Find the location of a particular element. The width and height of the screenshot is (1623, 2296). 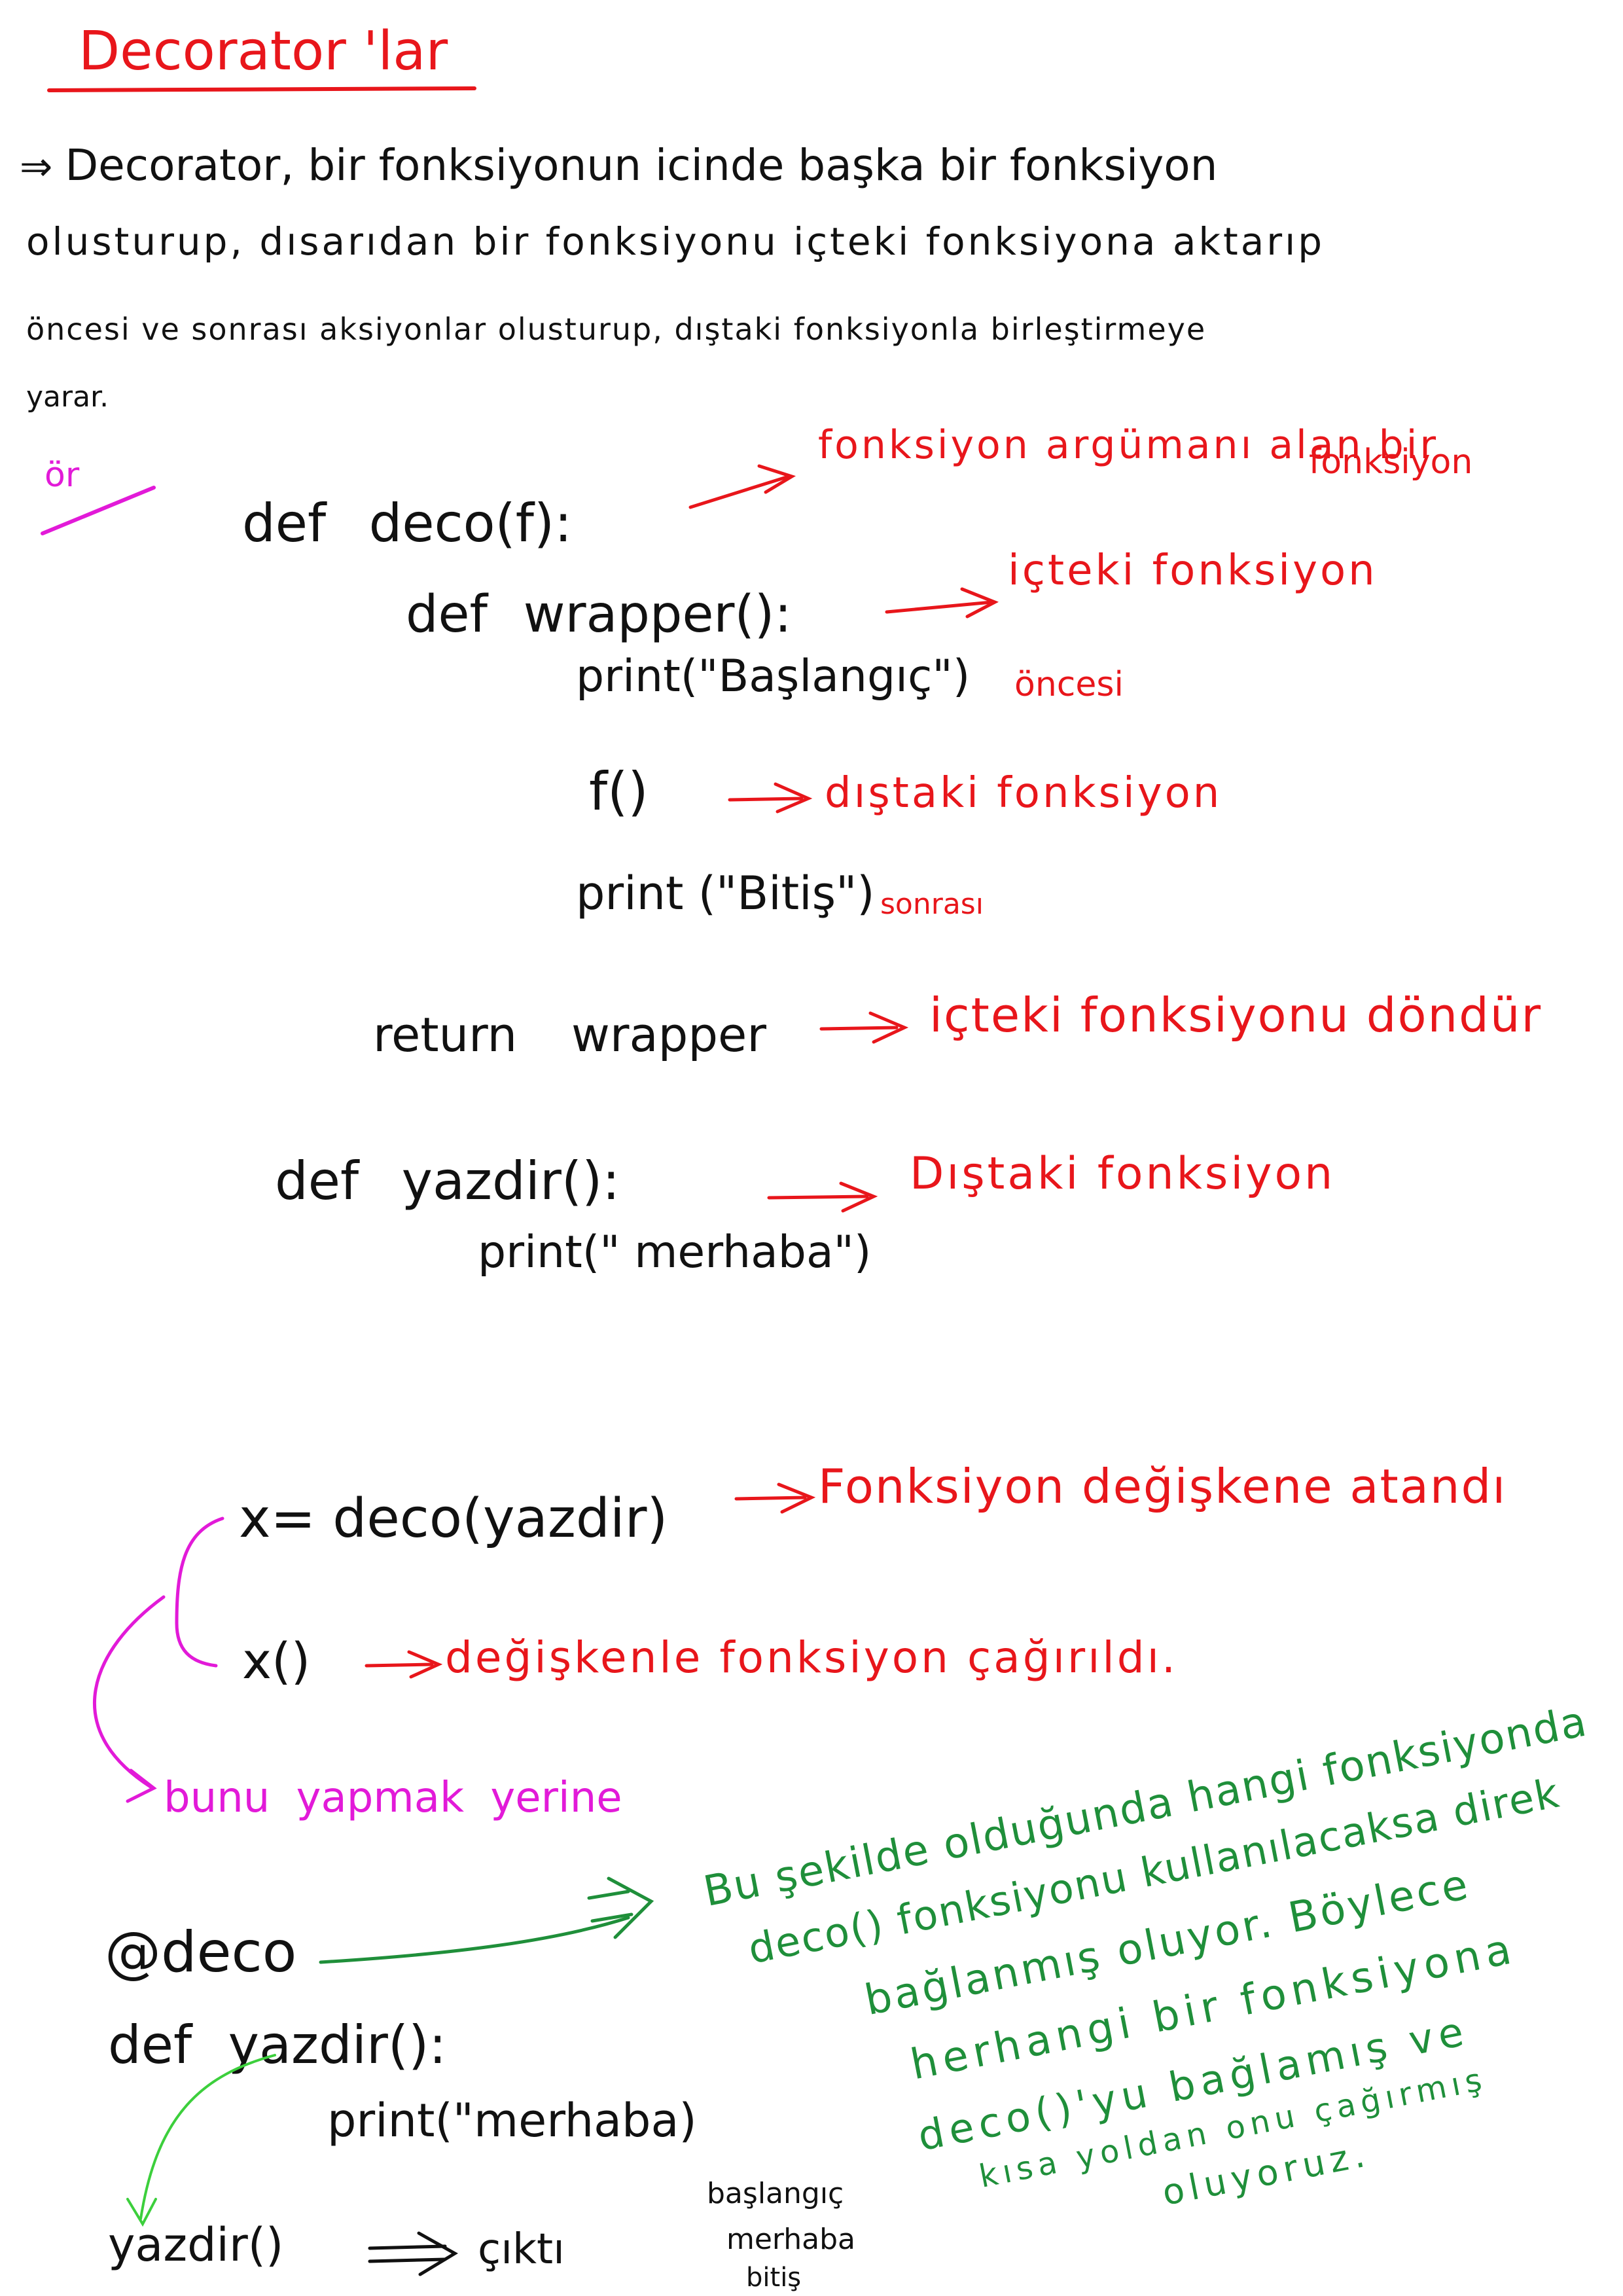

light-green-curve-arrow is located at coordinates (207, 2137).